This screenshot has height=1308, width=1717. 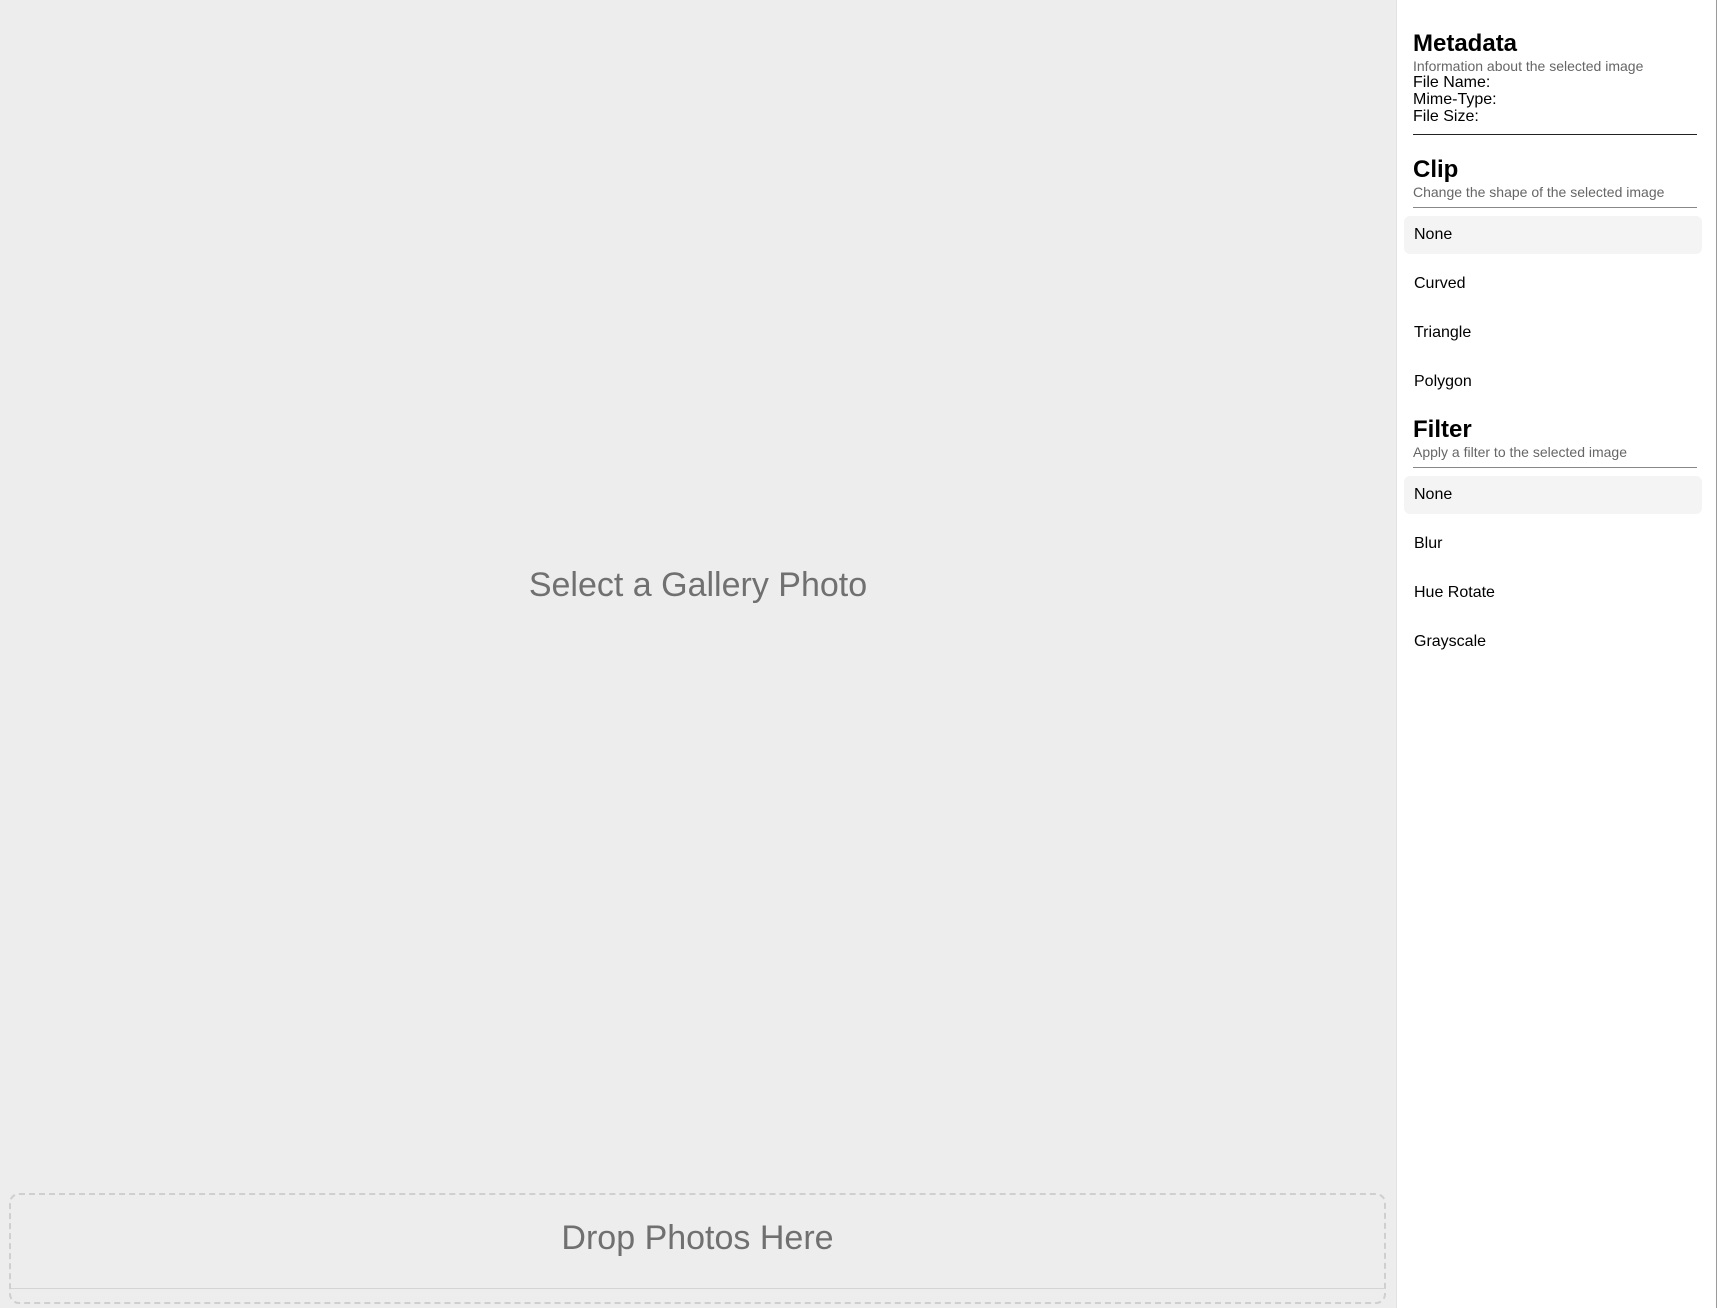 What do you see at coordinates (1442, 429) in the screenshot?
I see `filter-title: Filter` at bounding box center [1442, 429].